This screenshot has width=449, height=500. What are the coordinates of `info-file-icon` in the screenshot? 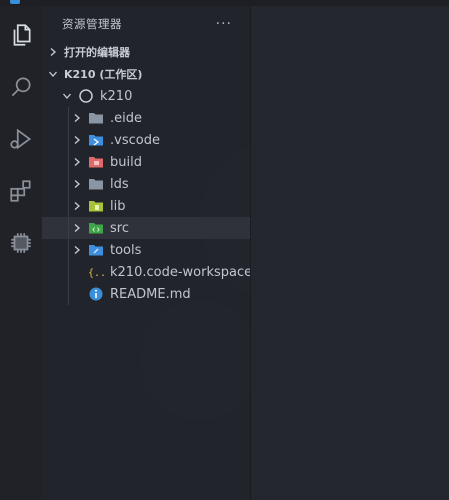 It's located at (96, 294).